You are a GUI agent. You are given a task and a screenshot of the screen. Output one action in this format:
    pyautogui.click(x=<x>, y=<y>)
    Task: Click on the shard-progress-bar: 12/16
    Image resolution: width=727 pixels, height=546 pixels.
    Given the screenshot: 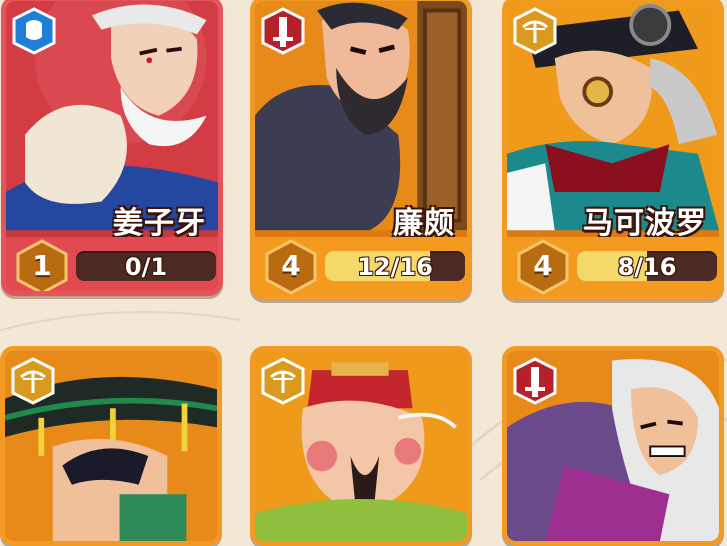 What is the action you would take?
    pyautogui.click(x=395, y=266)
    